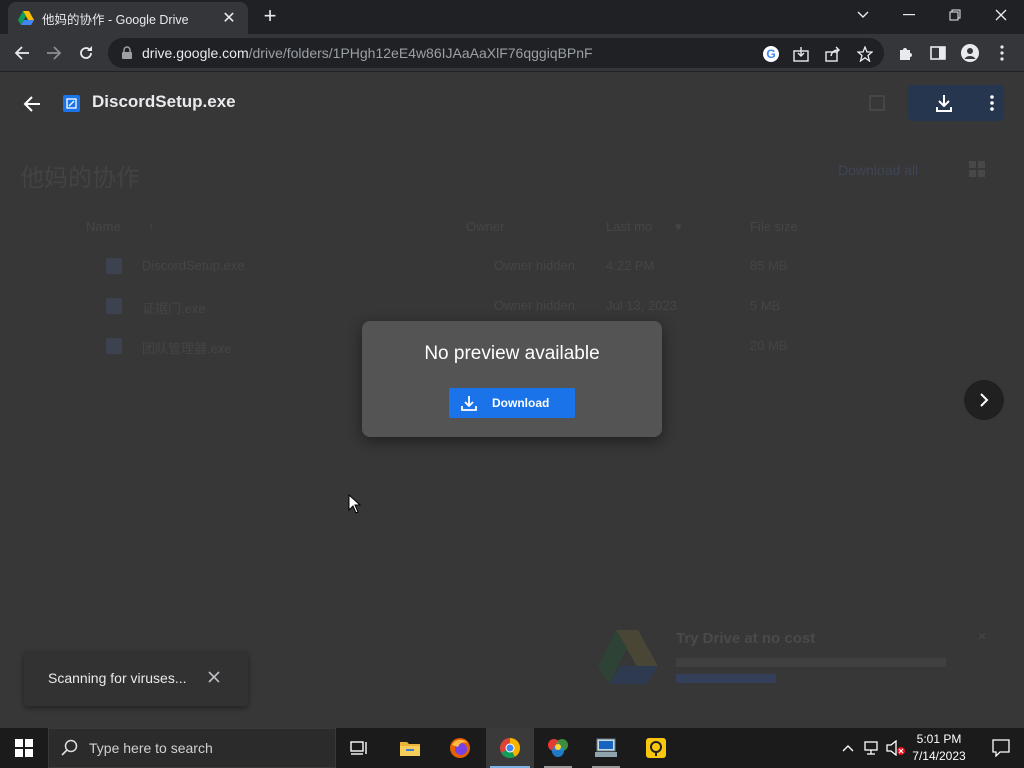 This screenshot has width=1024, height=768. I want to click on file-date: Jul 13, 2023, so click(641, 305).